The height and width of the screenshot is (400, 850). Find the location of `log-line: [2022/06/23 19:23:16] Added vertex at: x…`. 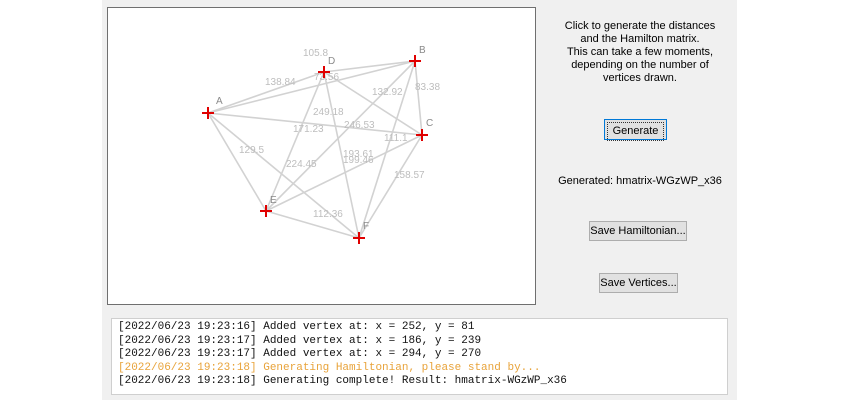

log-line: [2022/06/23 19:23:16] Added vertex at: x… is located at coordinates (296, 327).